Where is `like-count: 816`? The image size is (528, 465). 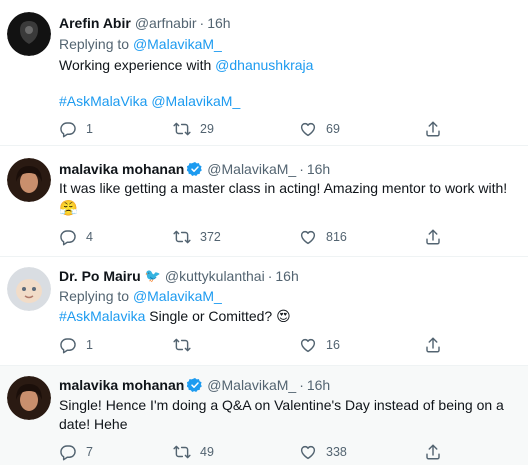
like-count: 816 is located at coordinates (336, 237).